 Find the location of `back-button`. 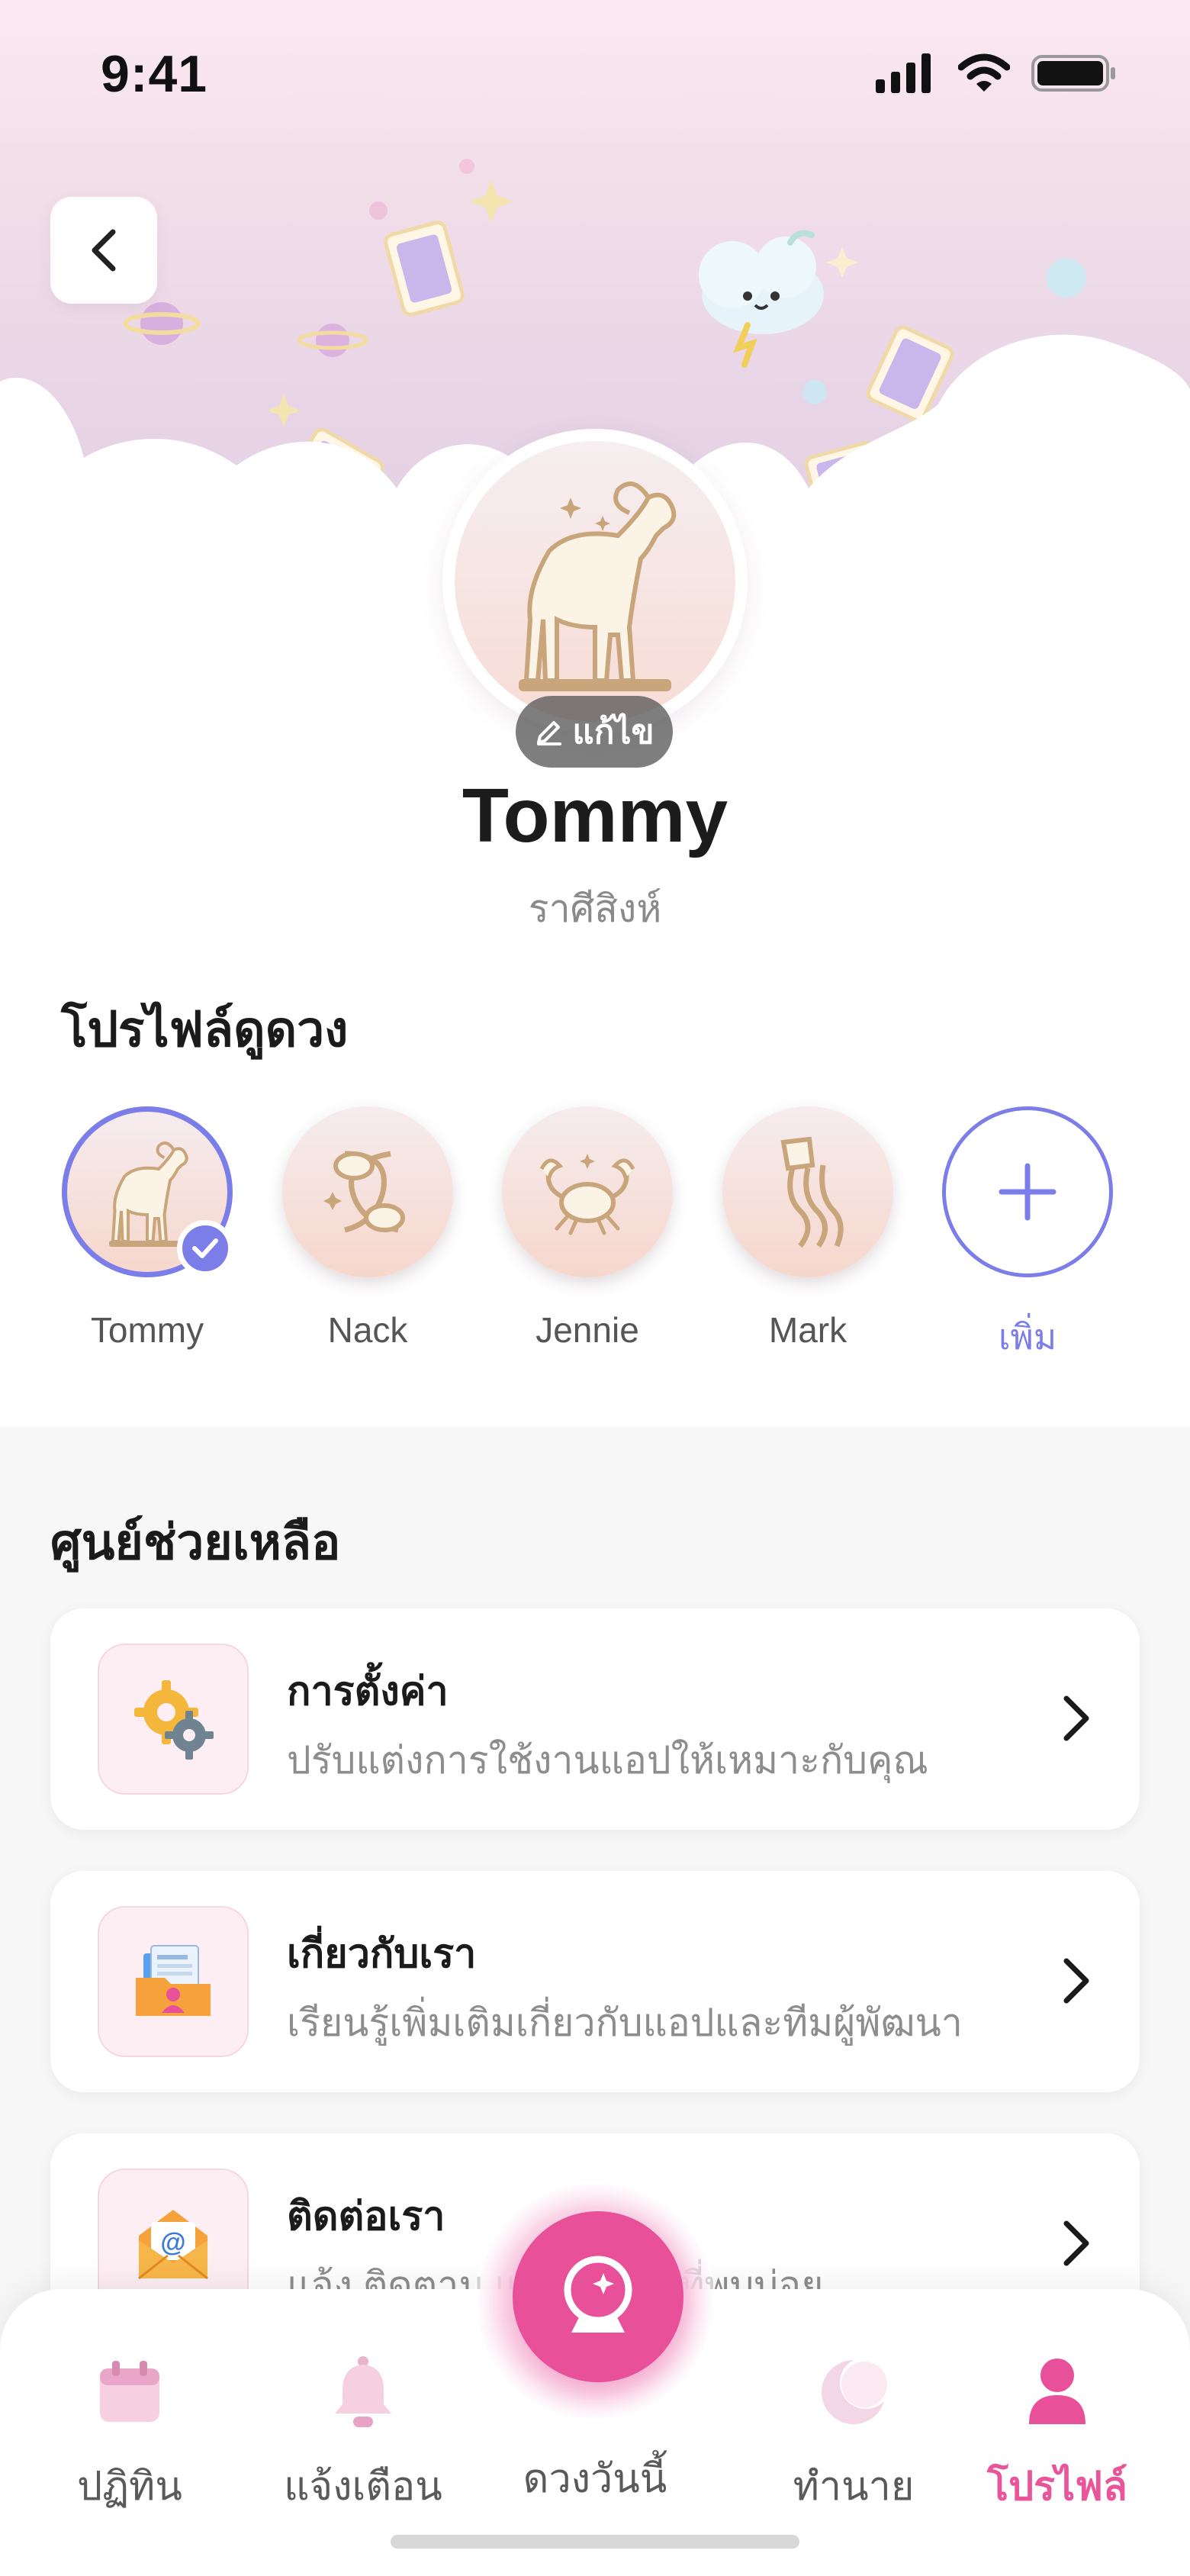

back-button is located at coordinates (103, 250).